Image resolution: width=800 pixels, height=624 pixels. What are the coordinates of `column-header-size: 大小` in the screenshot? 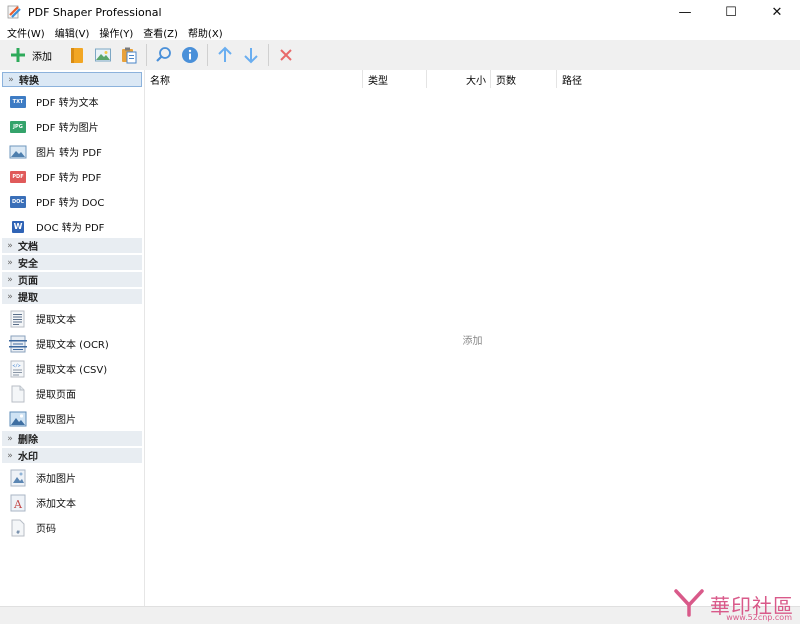 It's located at (459, 79).